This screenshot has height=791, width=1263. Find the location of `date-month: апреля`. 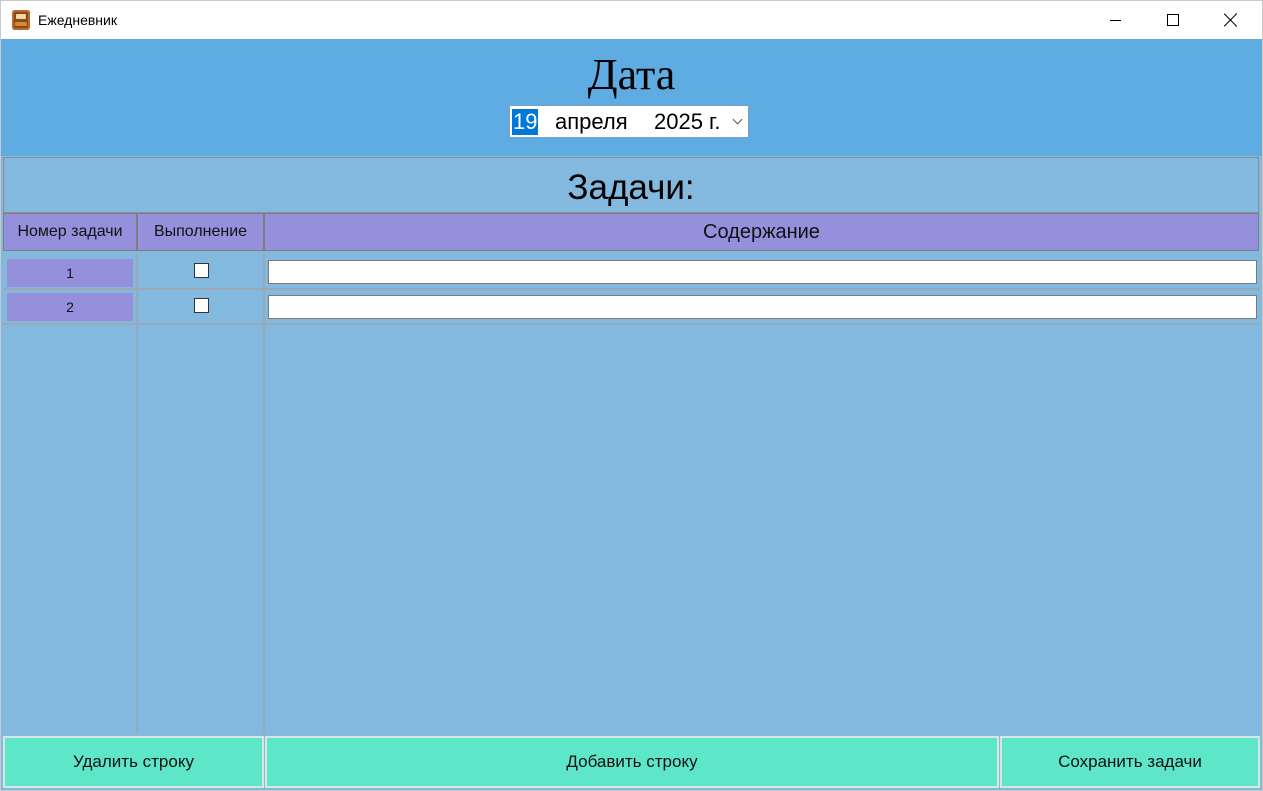

date-month: апреля is located at coordinates (591, 122).